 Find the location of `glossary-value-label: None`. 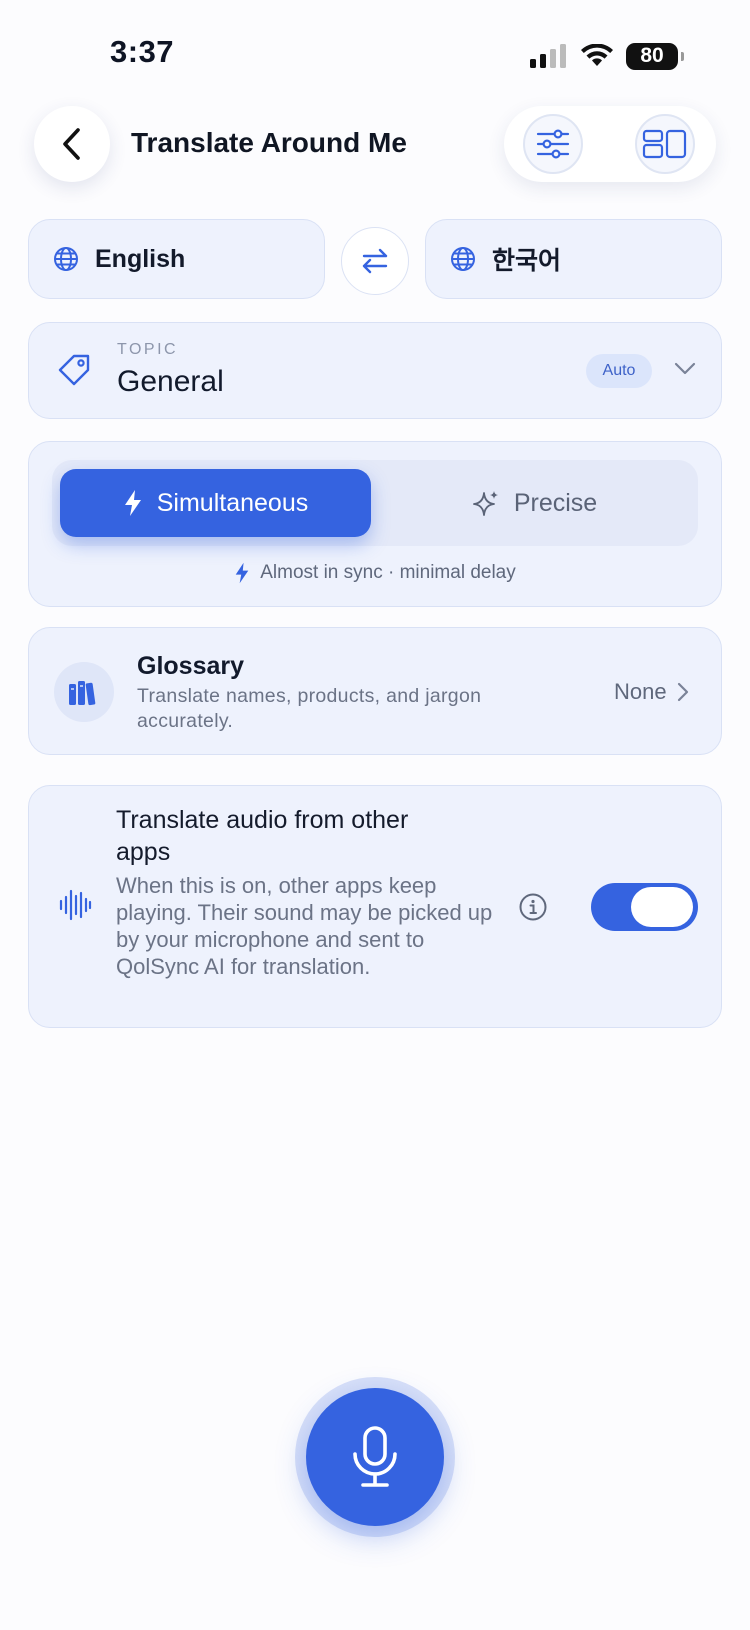

glossary-value-label: None is located at coordinates (640, 691).